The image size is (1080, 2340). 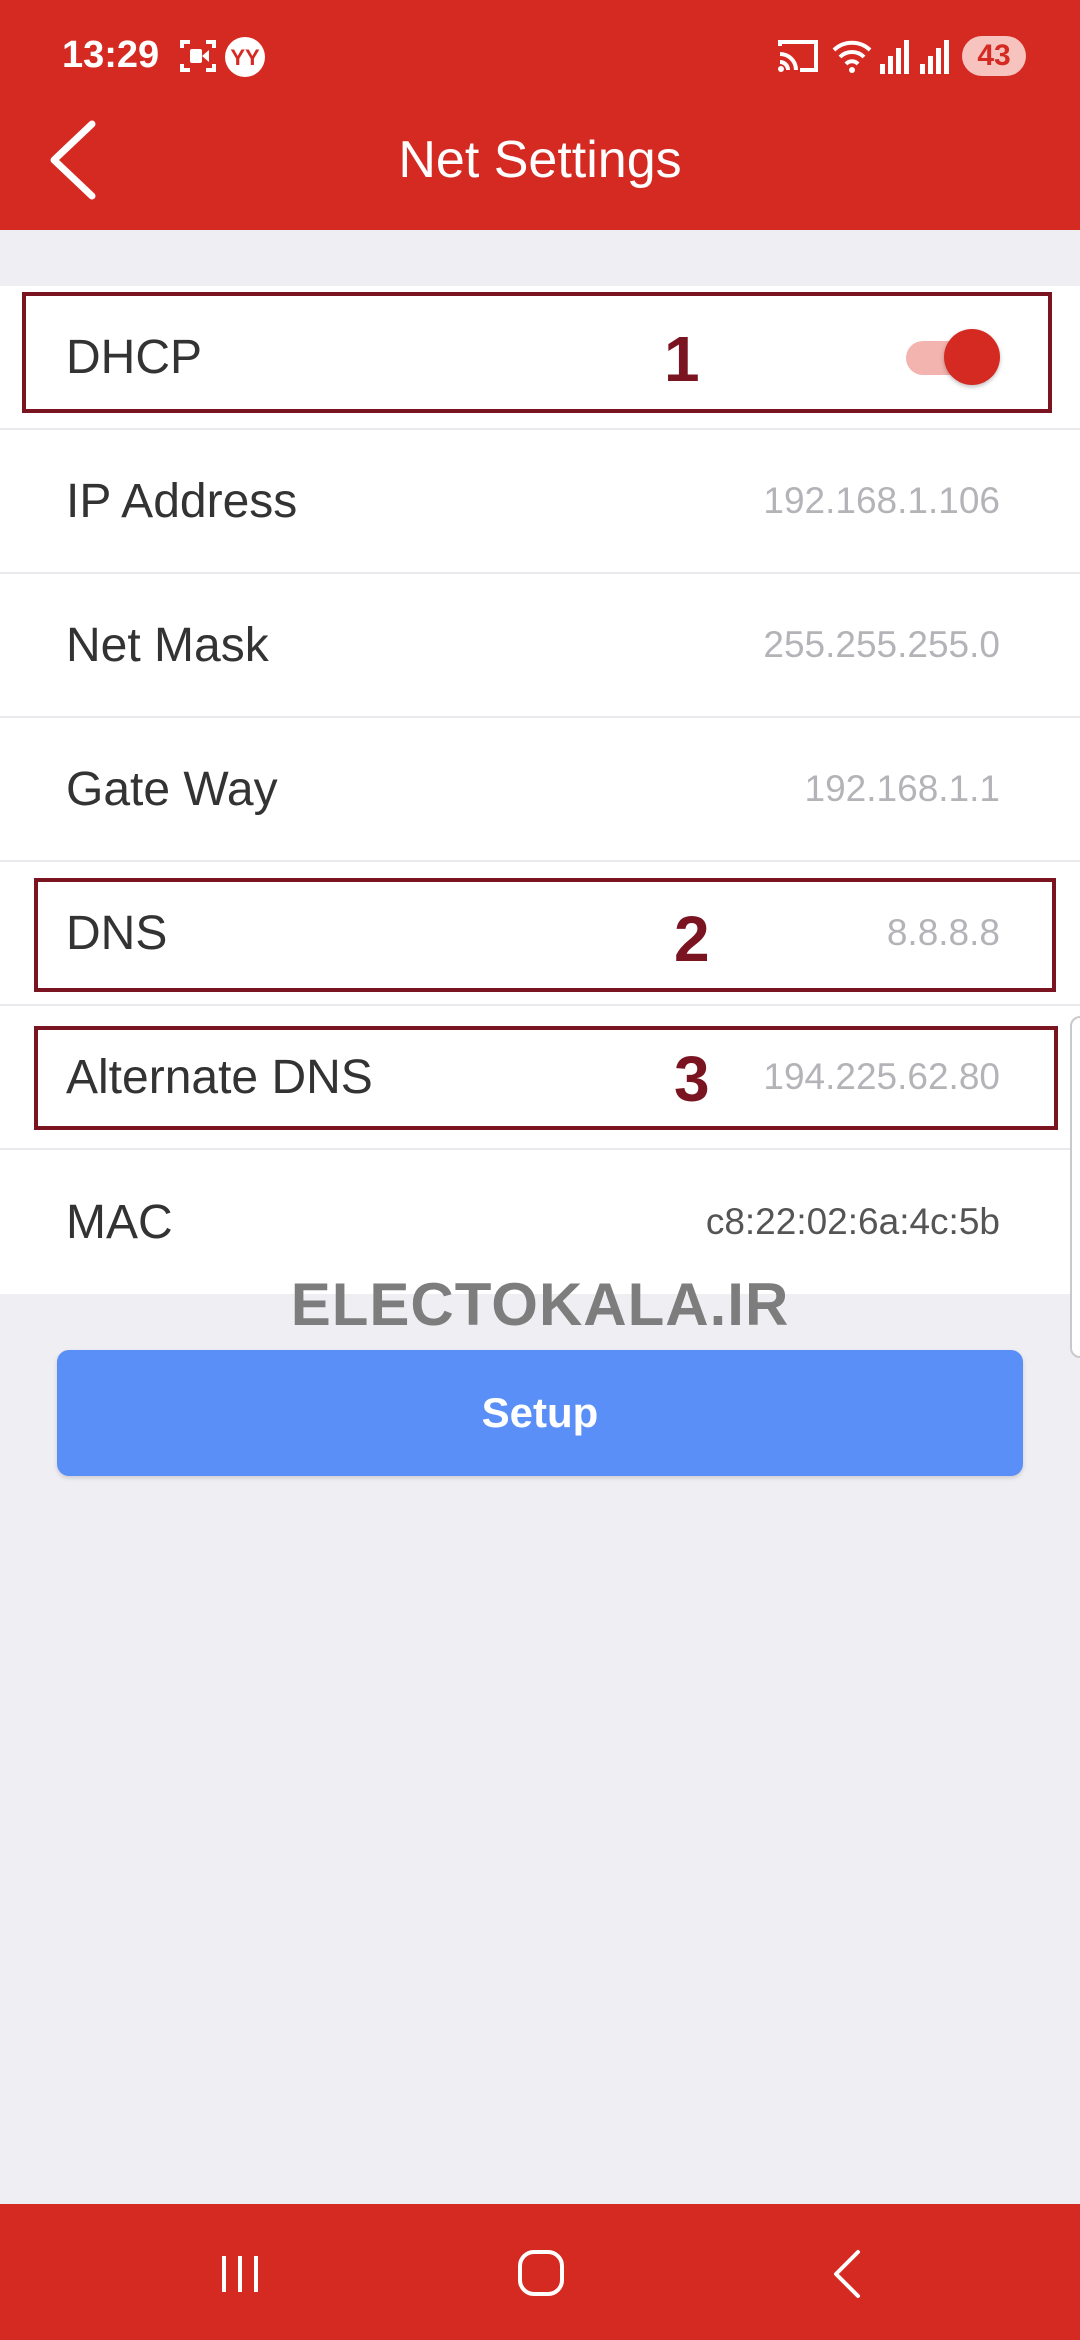 I want to click on annotation-number-2: 2, so click(x=692, y=939).